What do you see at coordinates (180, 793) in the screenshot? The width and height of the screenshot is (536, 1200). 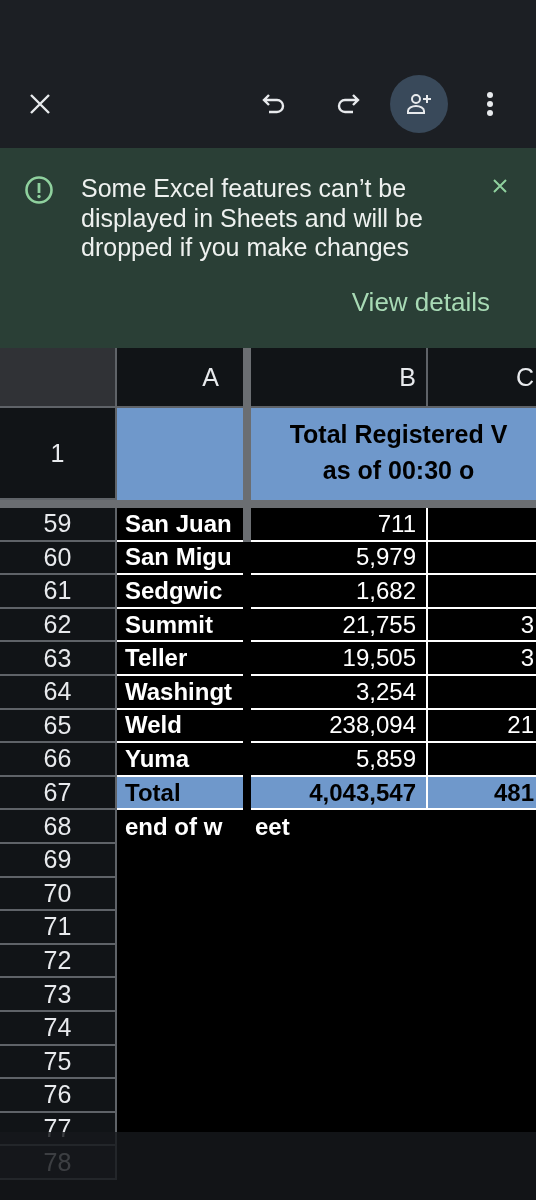 I see `table-cell: Total` at bounding box center [180, 793].